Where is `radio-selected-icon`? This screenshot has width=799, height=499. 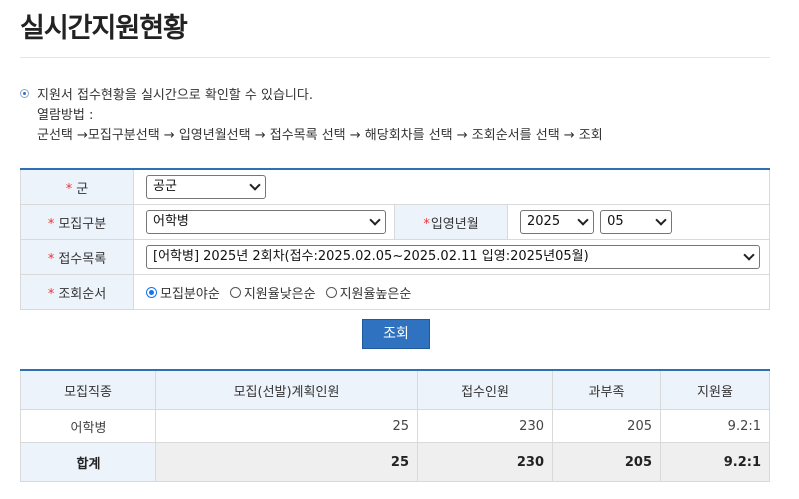
radio-selected-icon is located at coordinates (151, 292).